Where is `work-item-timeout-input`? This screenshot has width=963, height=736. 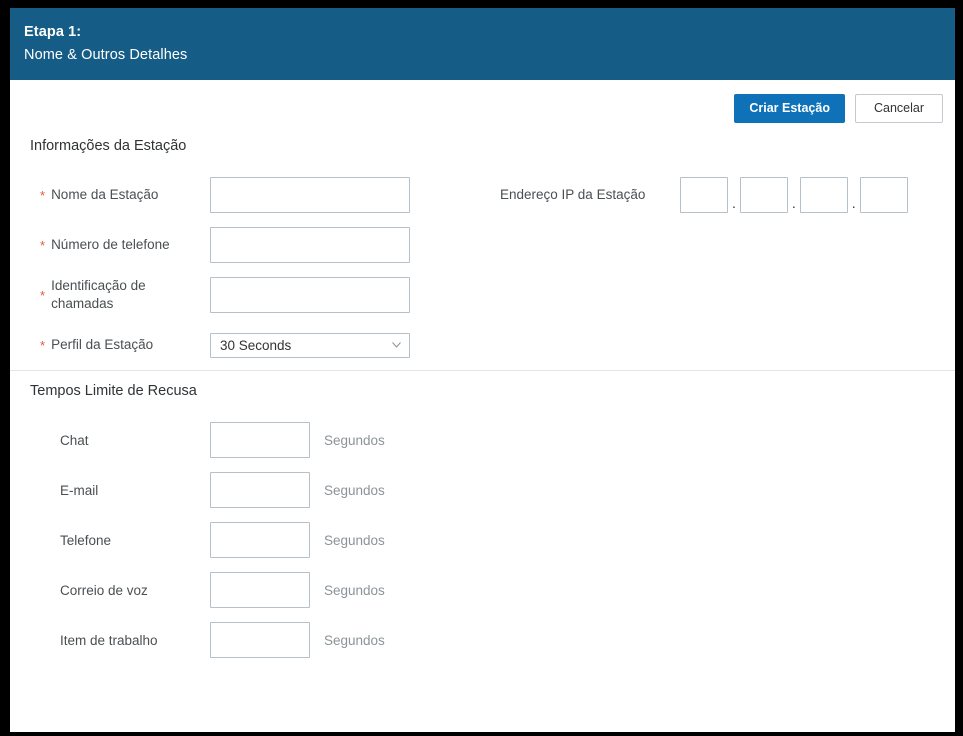
work-item-timeout-input is located at coordinates (260, 640).